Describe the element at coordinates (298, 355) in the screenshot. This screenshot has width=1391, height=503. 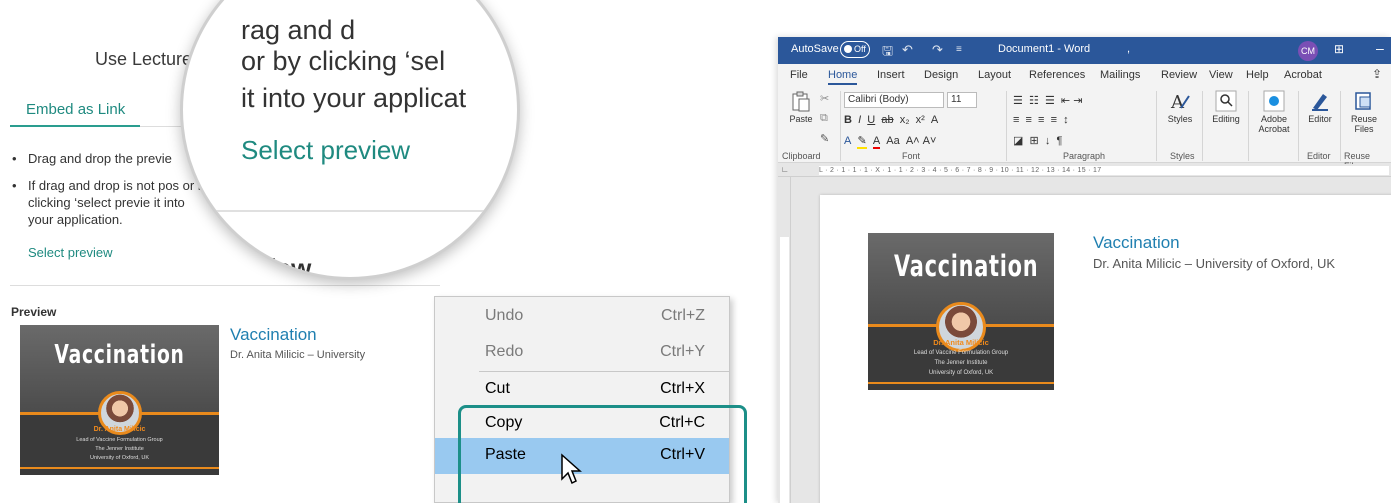
I see `preview-subtitle: Dr. Anita Milicic – University` at that location.